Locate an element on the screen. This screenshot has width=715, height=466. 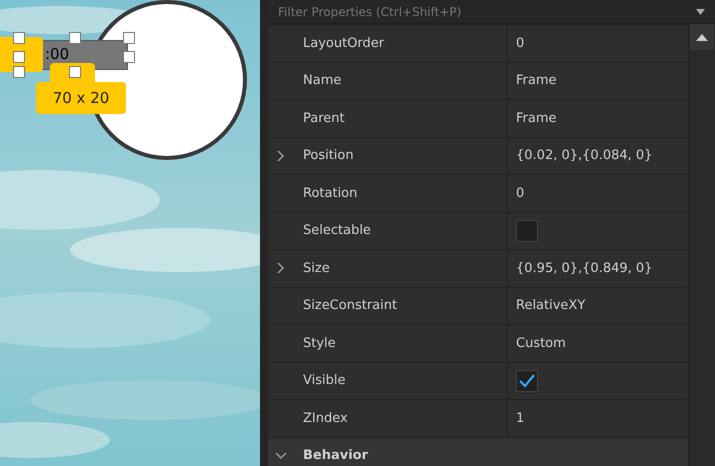
property-value: Custom is located at coordinates (541, 343).